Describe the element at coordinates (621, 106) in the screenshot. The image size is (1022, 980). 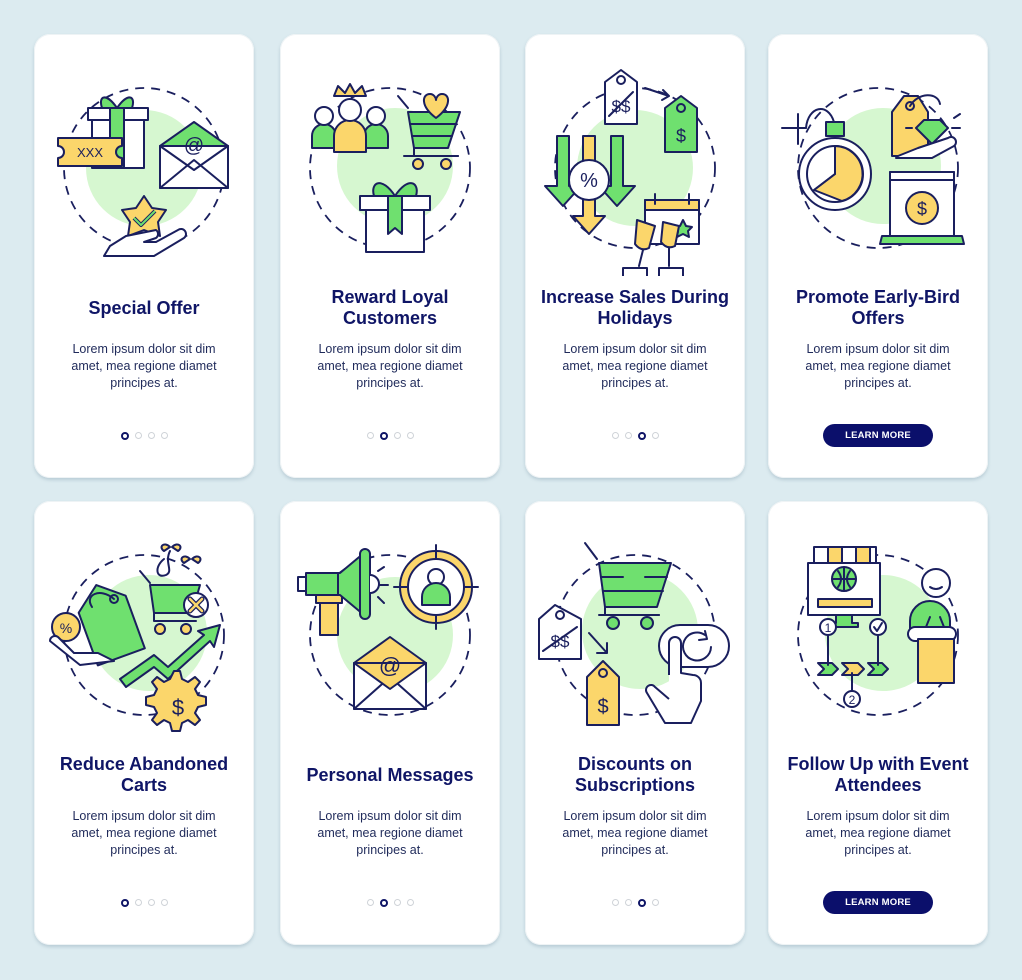
I see `crossed-price-text: $$` at that location.